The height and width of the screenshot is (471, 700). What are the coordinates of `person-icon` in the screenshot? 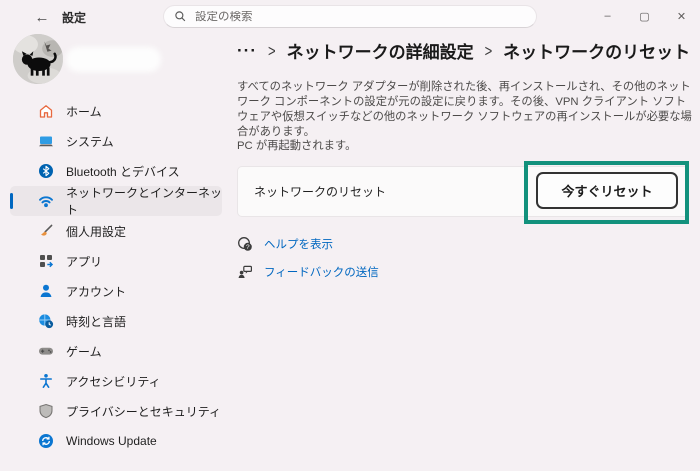 It's located at (46, 290).